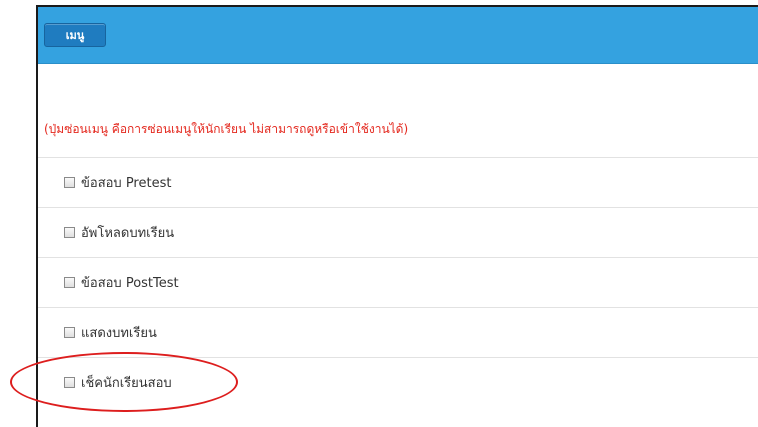 The width and height of the screenshot is (758, 427). Describe the element at coordinates (75, 35) in the screenshot. I see `menu-button: เมนู` at that location.